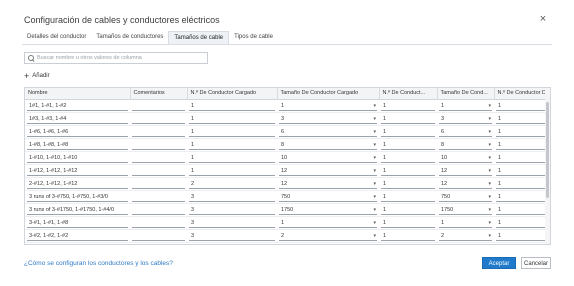 This screenshot has width=574, height=286. Describe the element at coordinates (232, 94) in the screenshot. I see `column-header-num-conductor-cargado: N.º De Conductor Cargado` at that location.